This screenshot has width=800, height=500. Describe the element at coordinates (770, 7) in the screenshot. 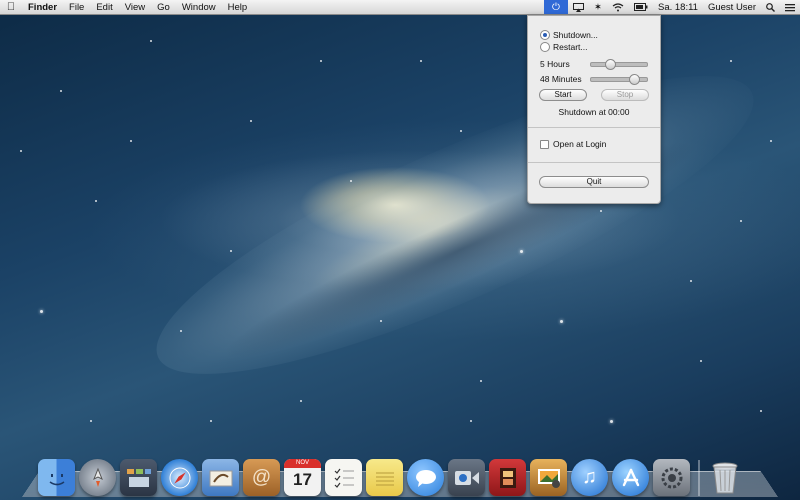

I see `spotlight-search-icon` at that location.